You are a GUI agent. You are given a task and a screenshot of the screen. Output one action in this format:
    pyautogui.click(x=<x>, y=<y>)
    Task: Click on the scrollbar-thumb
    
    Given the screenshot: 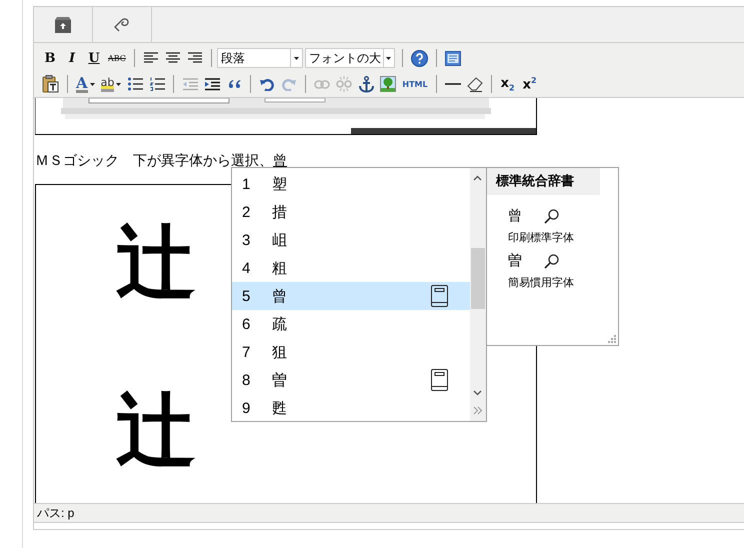 What is the action you would take?
    pyautogui.click(x=478, y=278)
    